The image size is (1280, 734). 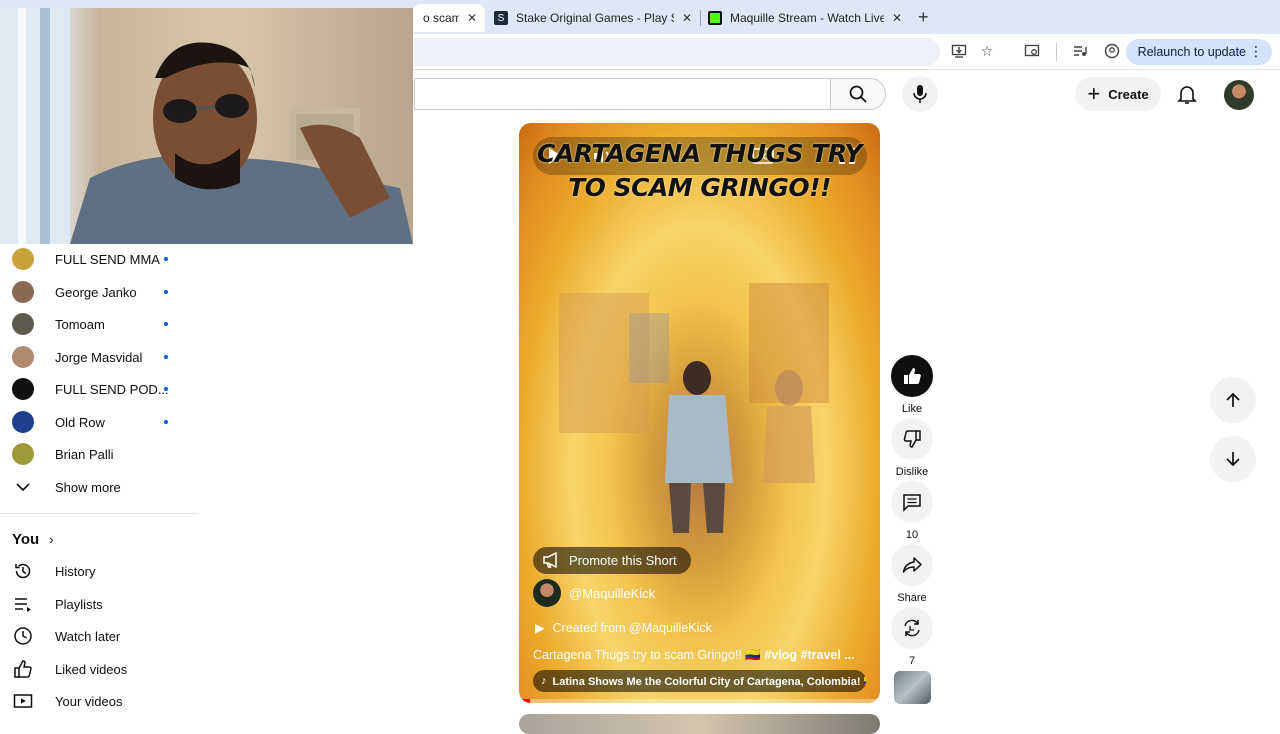 I want to click on comments-count: 10, so click(x=912, y=535).